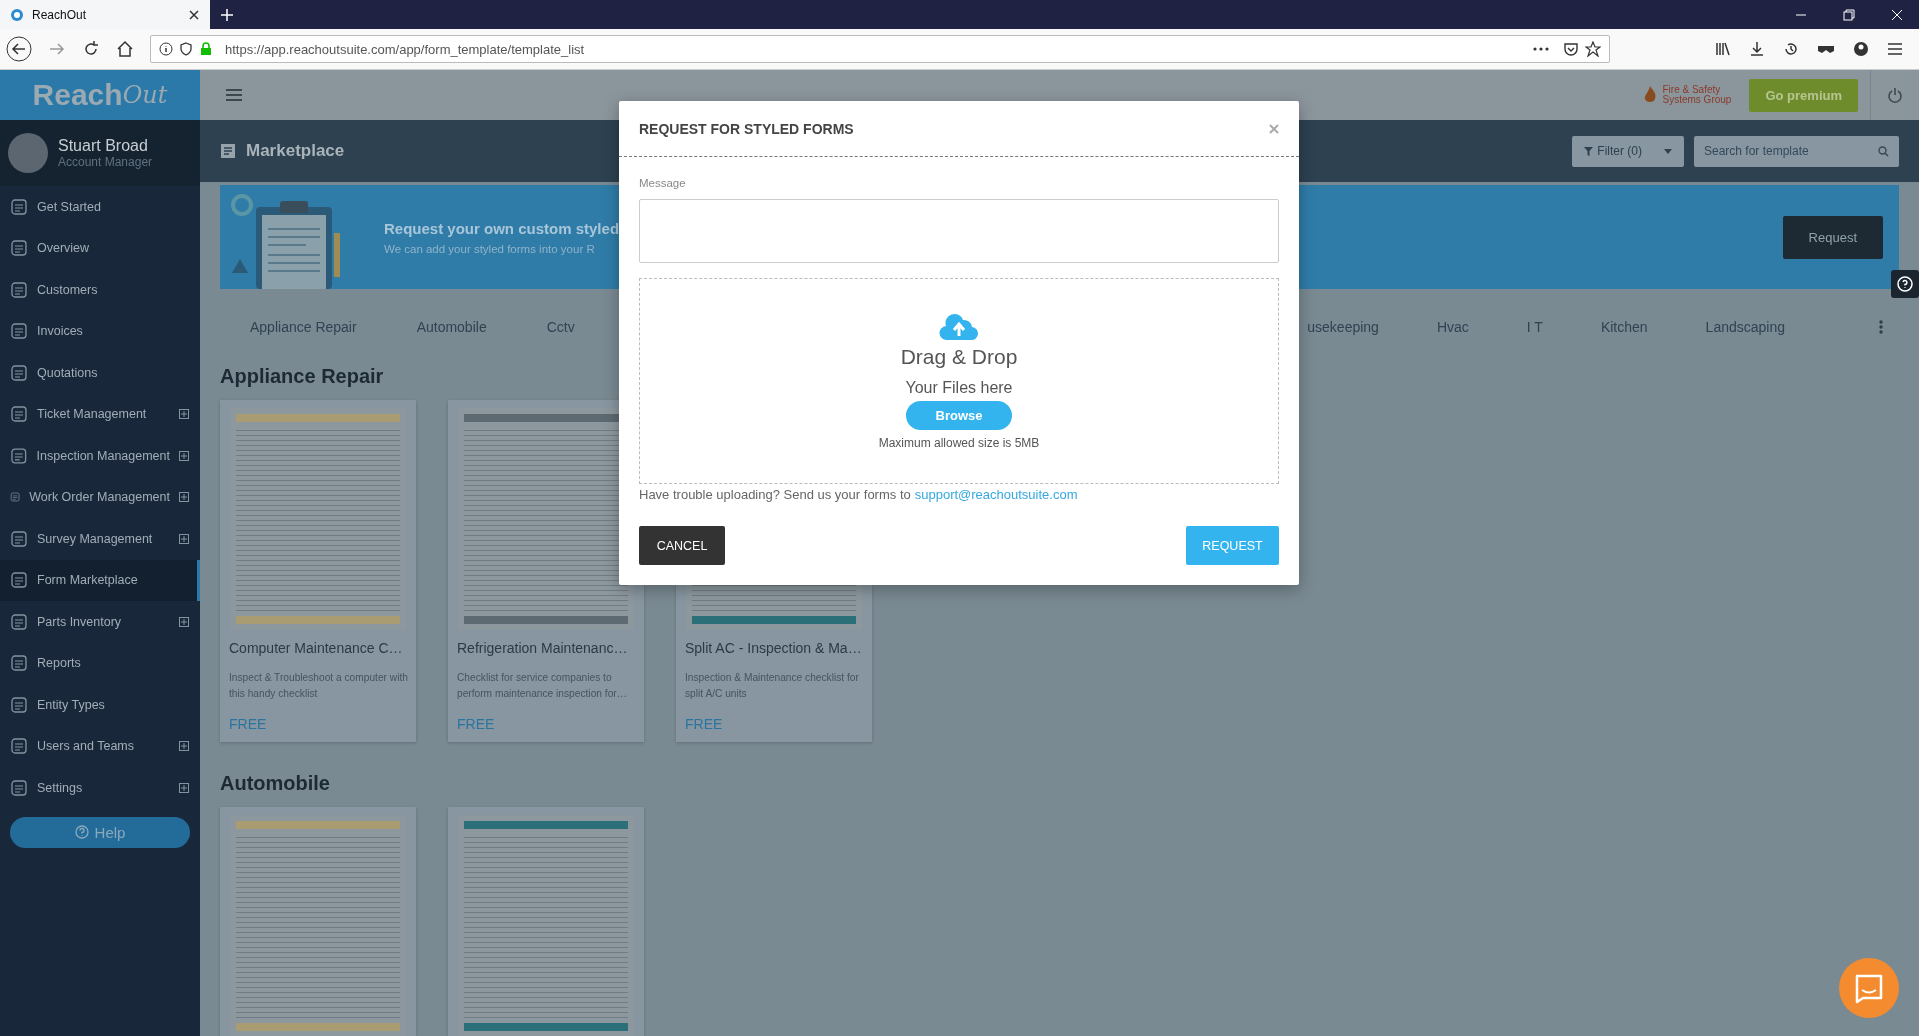 The image size is (1919, 1036). I want to click on info-icon, so click(166, 49).